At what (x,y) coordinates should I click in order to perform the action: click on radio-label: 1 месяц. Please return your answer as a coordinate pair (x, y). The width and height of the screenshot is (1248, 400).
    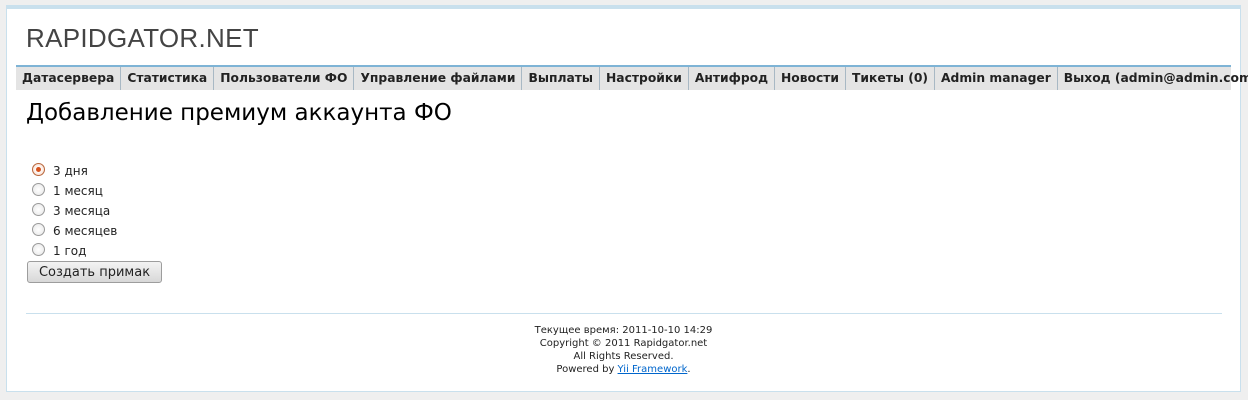
    Looking at the image, I should click on (78, 191).